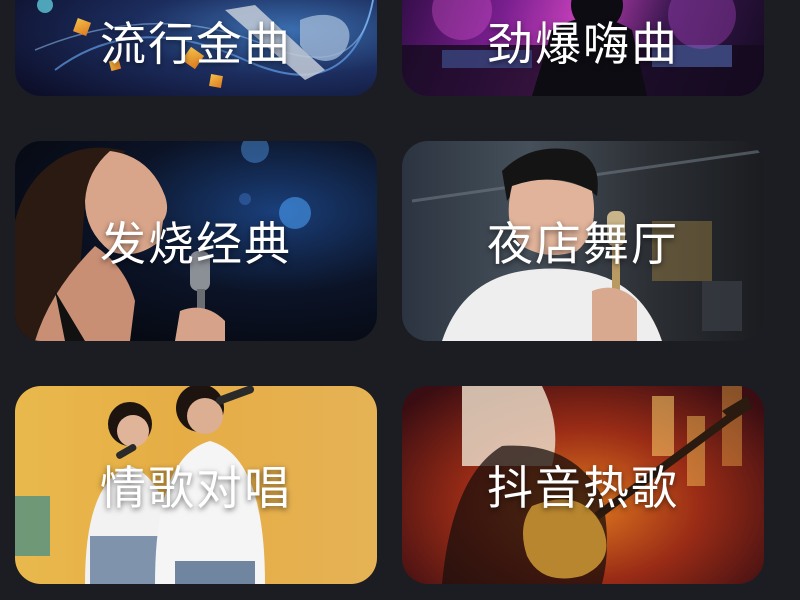 The image size is (800, 600). I want to click on category-label: 发烧经典, so click(196, 244).